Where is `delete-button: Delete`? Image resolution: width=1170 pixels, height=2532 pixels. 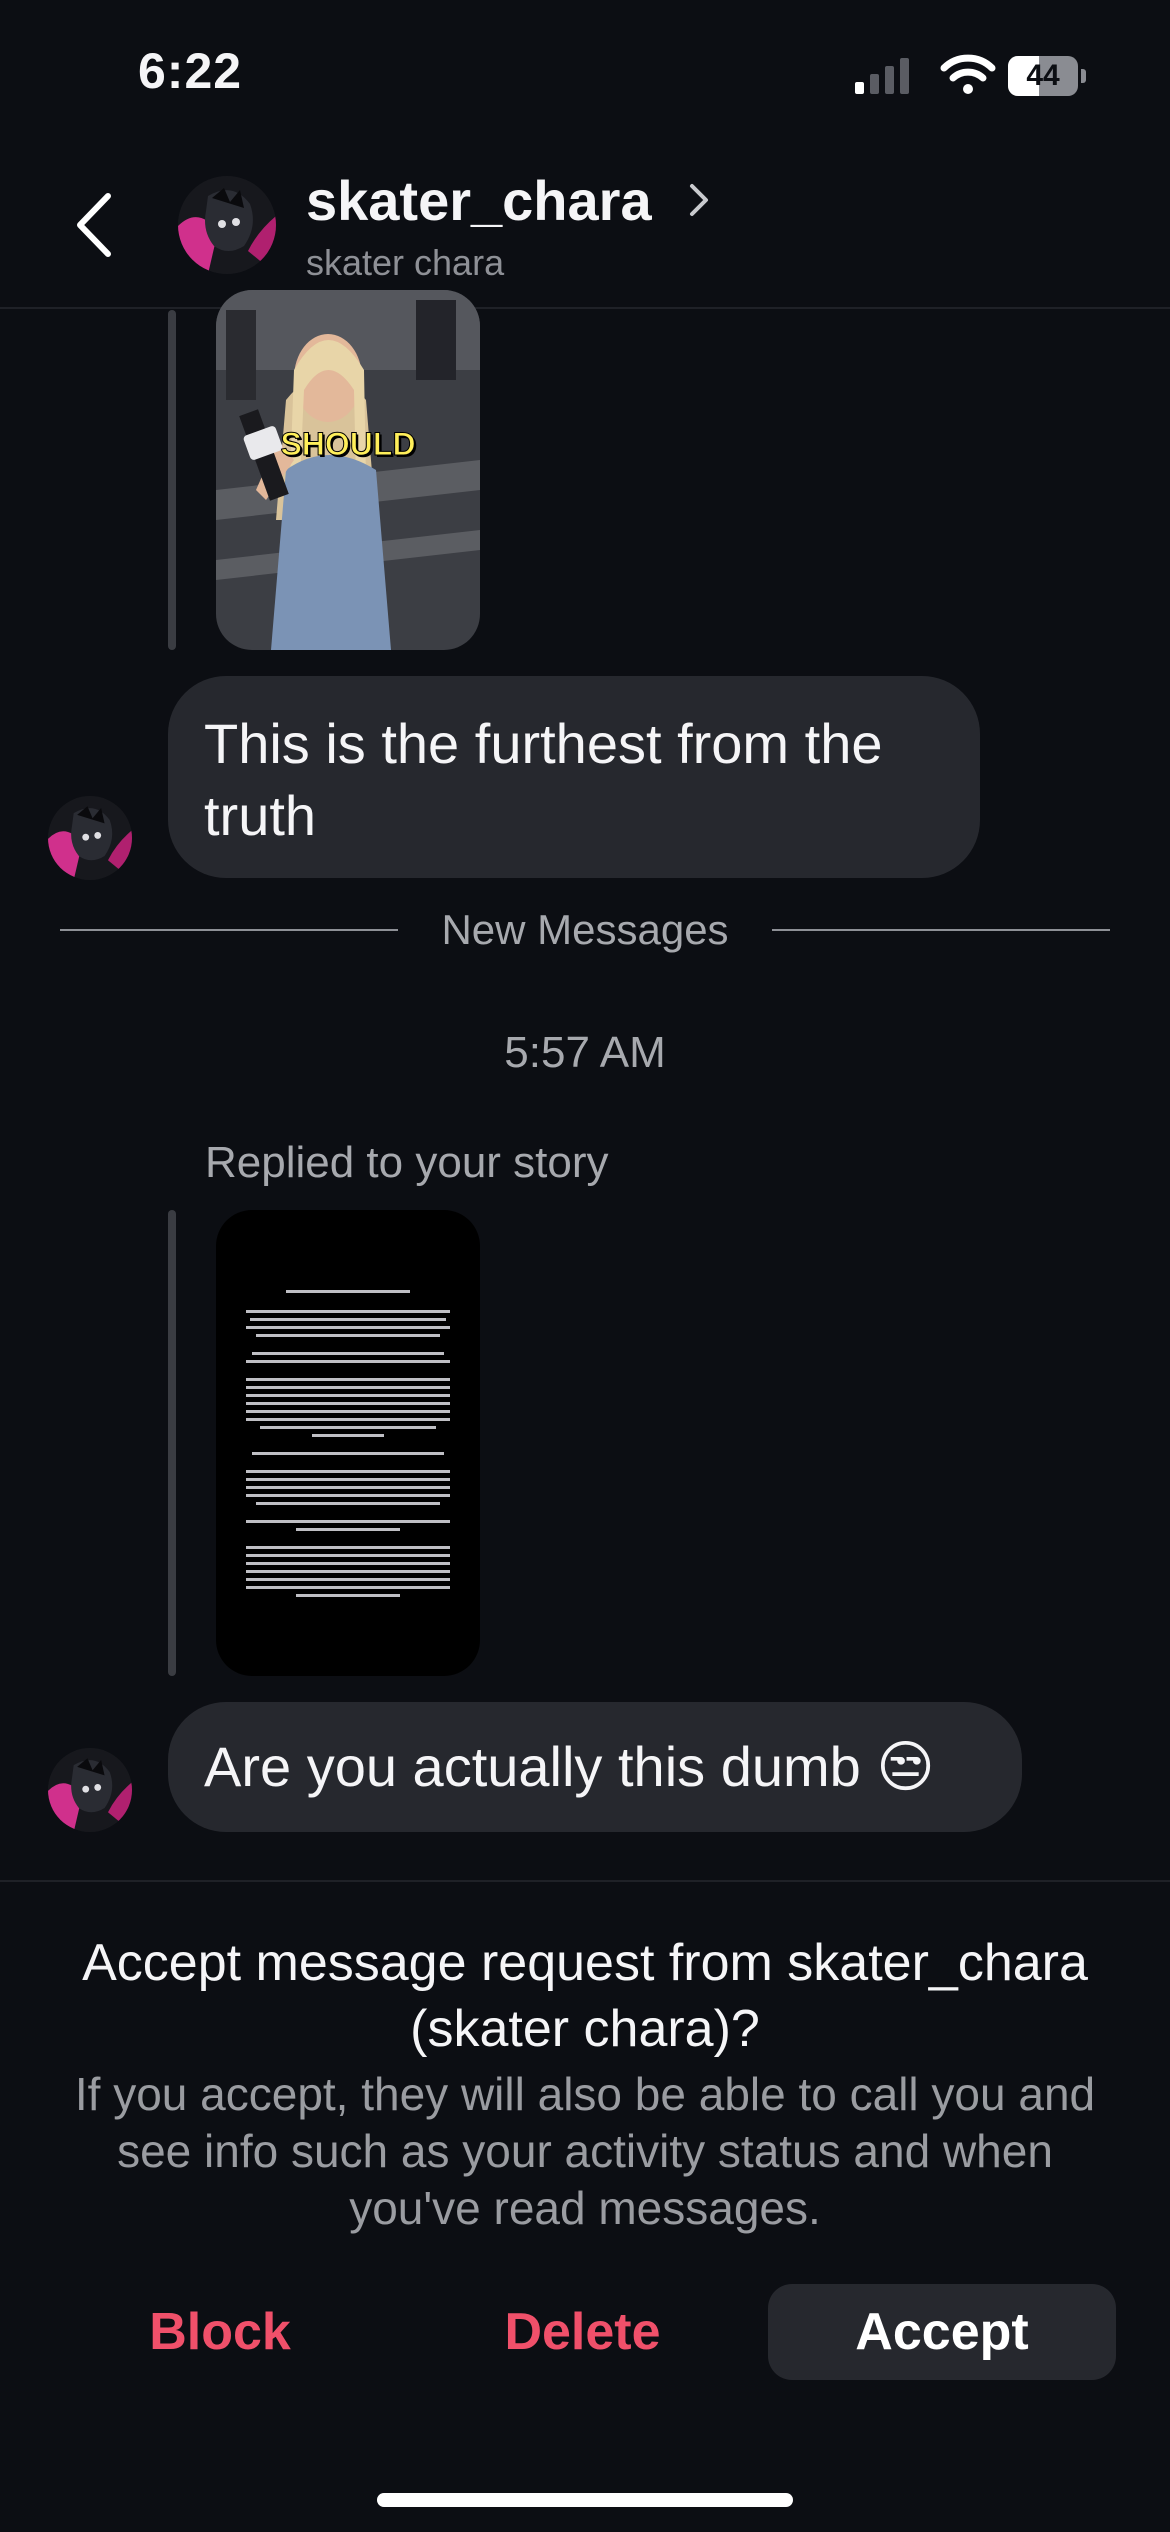 delete-button: Delete is located at coordinates (582, 2332).